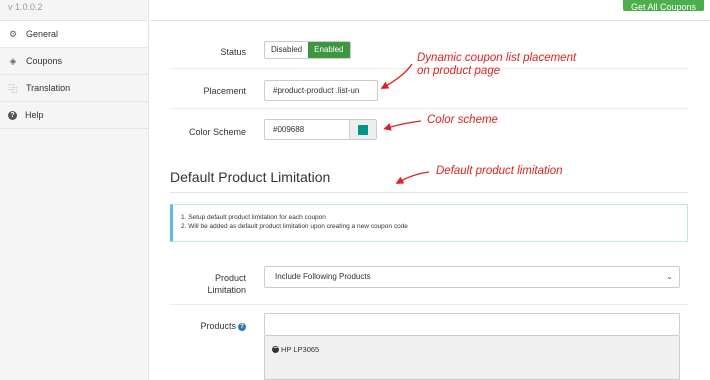 This screenshot has width=710, height=380. I want to click on products-search-input, so click(472, 324).